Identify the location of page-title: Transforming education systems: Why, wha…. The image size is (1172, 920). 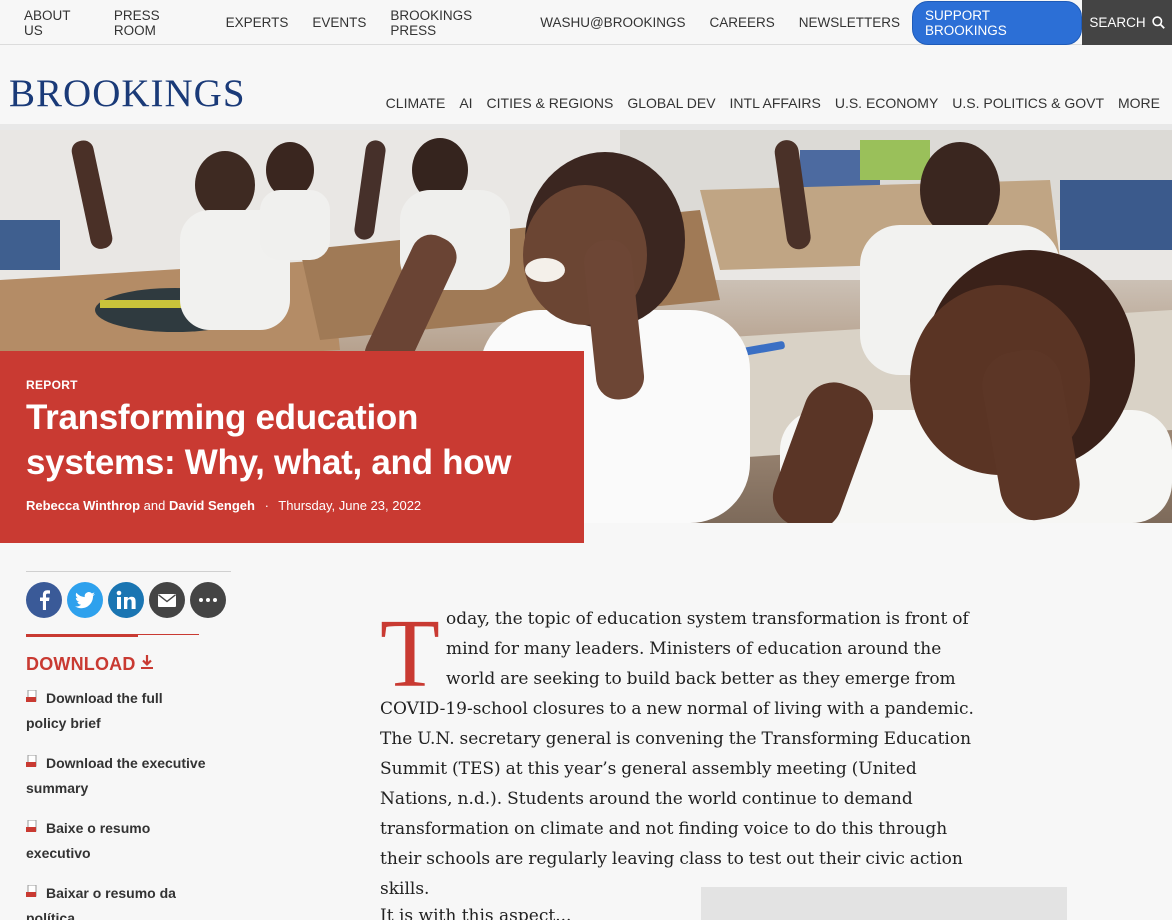
(269, 440).